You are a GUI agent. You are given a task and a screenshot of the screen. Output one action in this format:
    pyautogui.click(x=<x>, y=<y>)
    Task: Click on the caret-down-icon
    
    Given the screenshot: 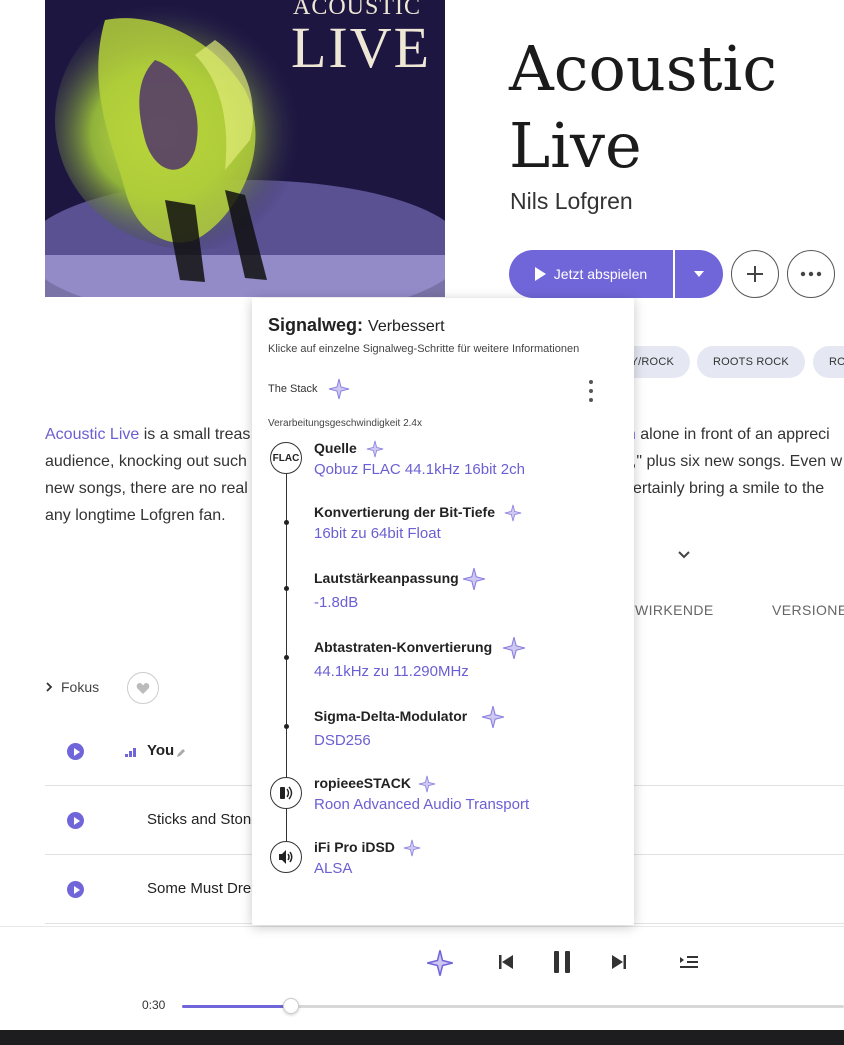 What is the action you would take?
    pyautogui.click(x=699, y=274)
    